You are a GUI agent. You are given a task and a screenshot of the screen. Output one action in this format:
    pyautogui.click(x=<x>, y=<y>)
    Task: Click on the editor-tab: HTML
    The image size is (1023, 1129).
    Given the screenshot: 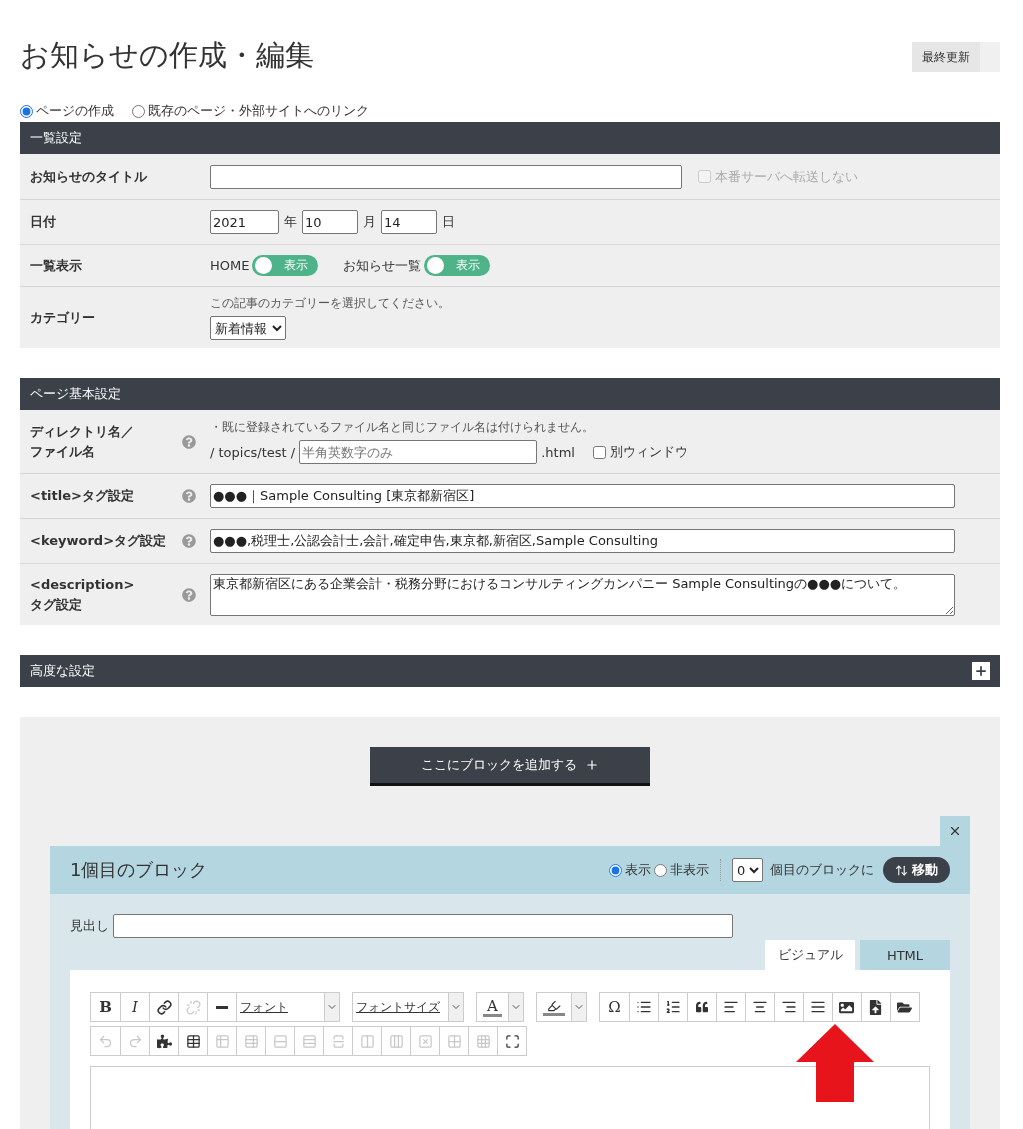 What is the action you would take?
    pyautogui.click(x=905, y=955)
    